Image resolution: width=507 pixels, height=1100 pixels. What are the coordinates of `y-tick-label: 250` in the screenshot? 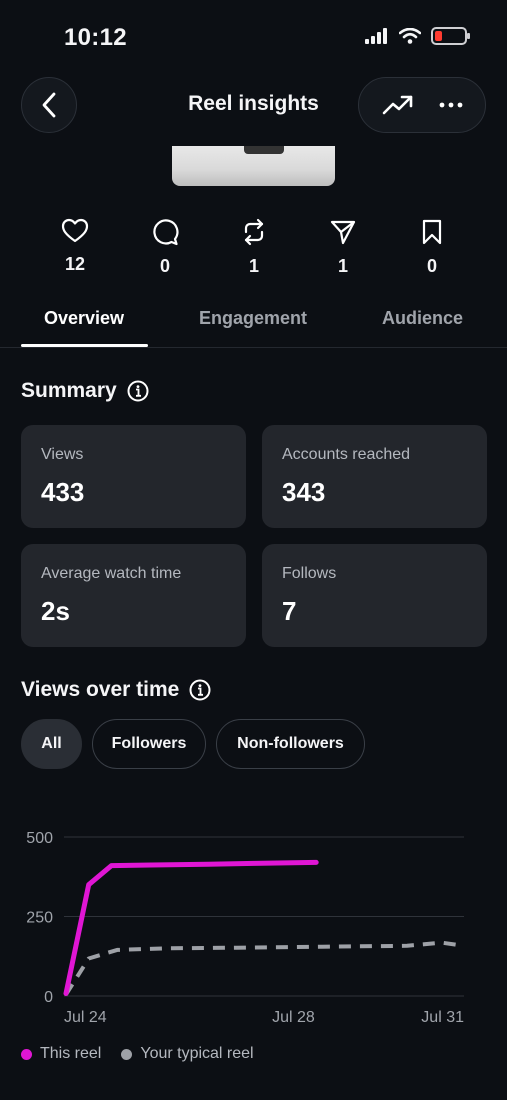 It's located at (39, 918).